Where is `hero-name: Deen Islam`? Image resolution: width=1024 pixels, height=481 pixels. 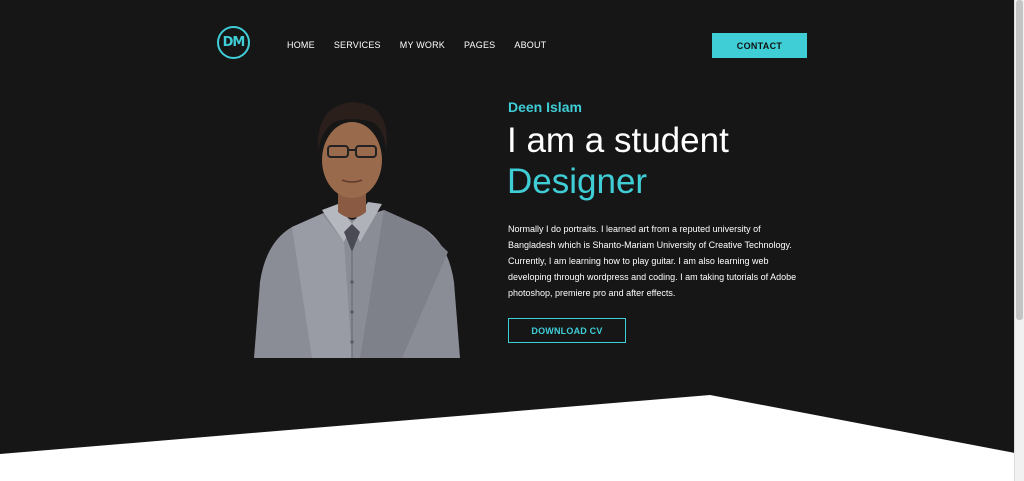 hero-name: Deen Islam is located at coordinates (545, 107).